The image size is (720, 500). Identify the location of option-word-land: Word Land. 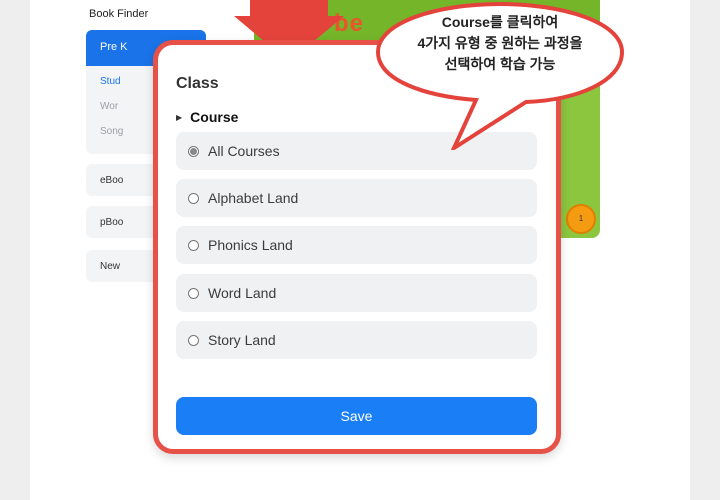
(356, 293).